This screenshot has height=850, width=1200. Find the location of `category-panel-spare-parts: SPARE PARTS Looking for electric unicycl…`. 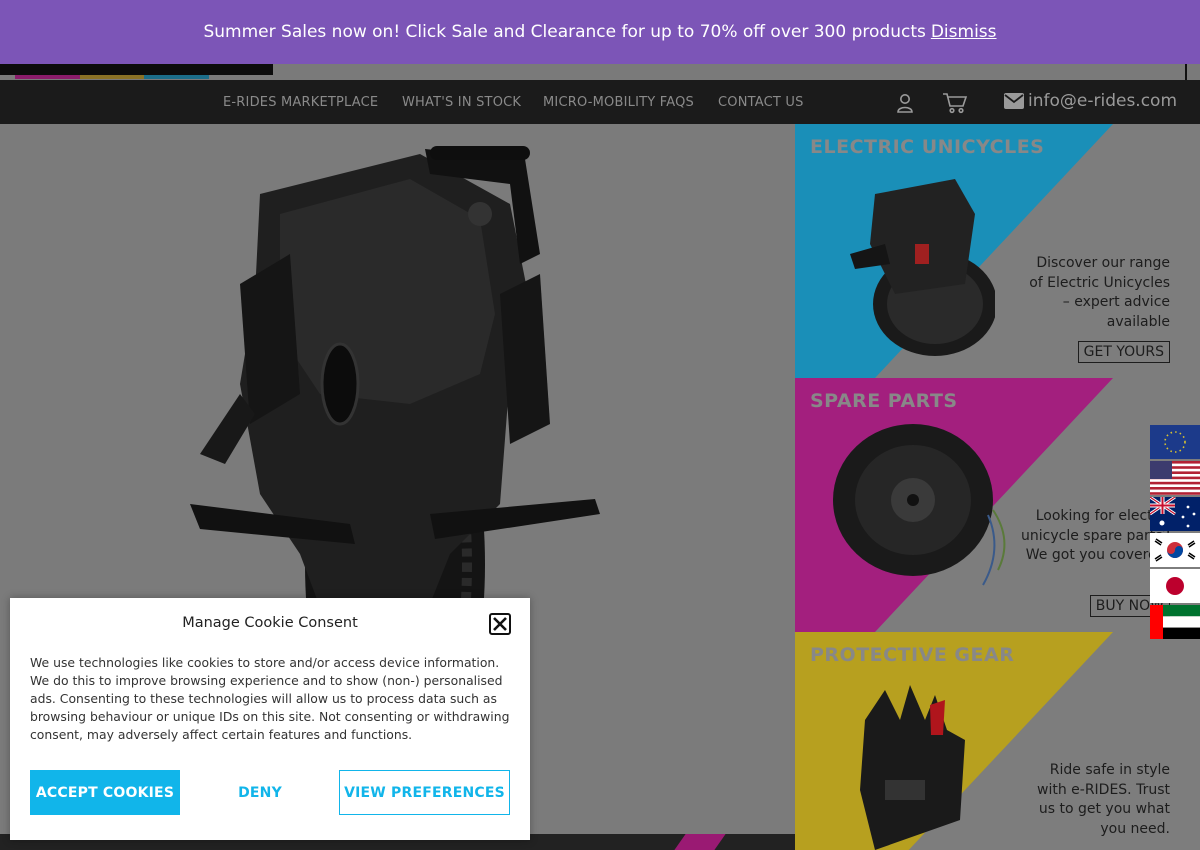

category-panel-spare-parts: SPARE PARTS Looking for electric unicycl… is located at coordinates (997, 505).